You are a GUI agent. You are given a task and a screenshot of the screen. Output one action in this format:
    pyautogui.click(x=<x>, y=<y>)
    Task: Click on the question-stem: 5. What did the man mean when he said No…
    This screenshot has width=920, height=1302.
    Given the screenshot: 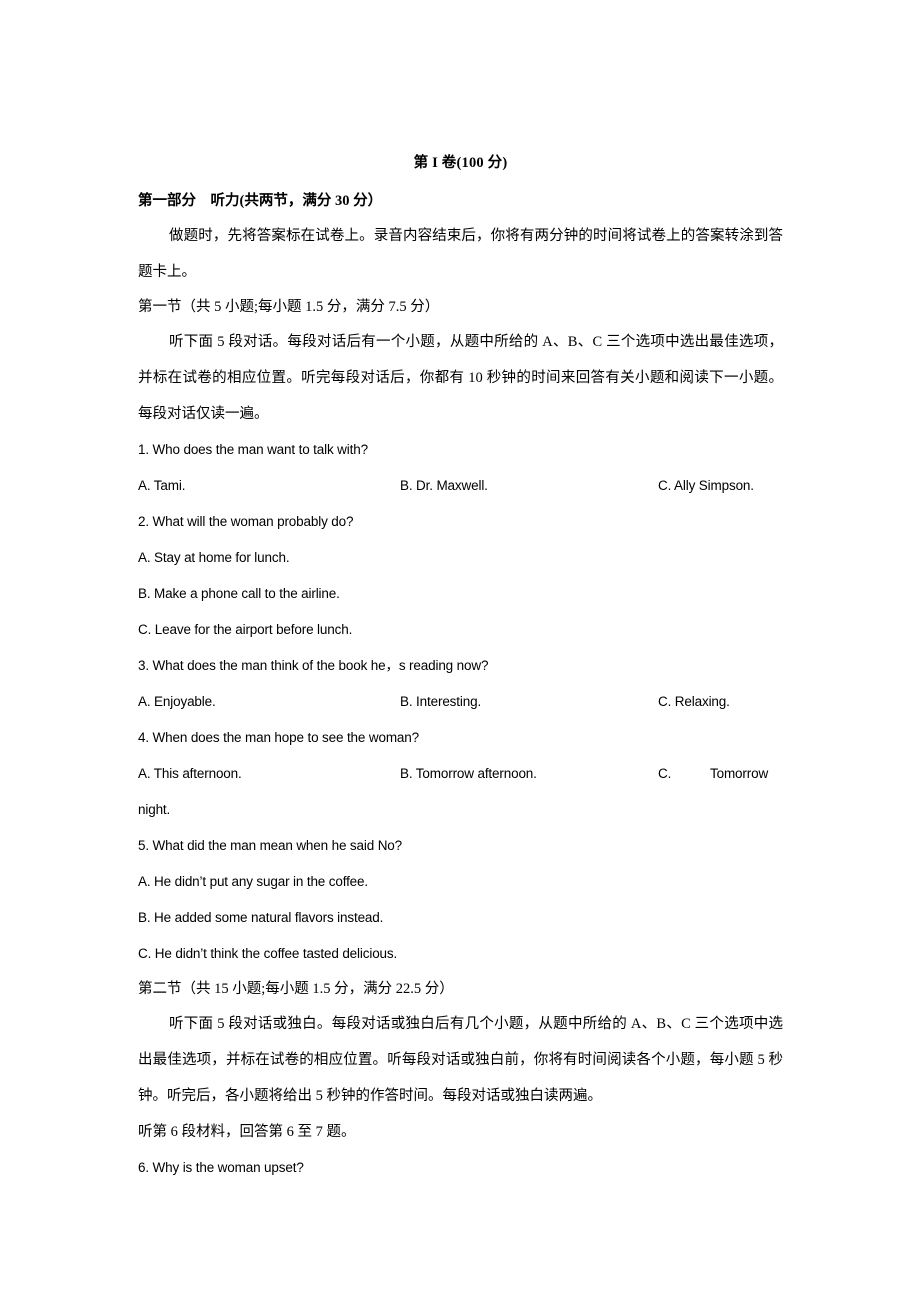 What is the action you would take?
    pyautogui.click(x=270, y=845)
    